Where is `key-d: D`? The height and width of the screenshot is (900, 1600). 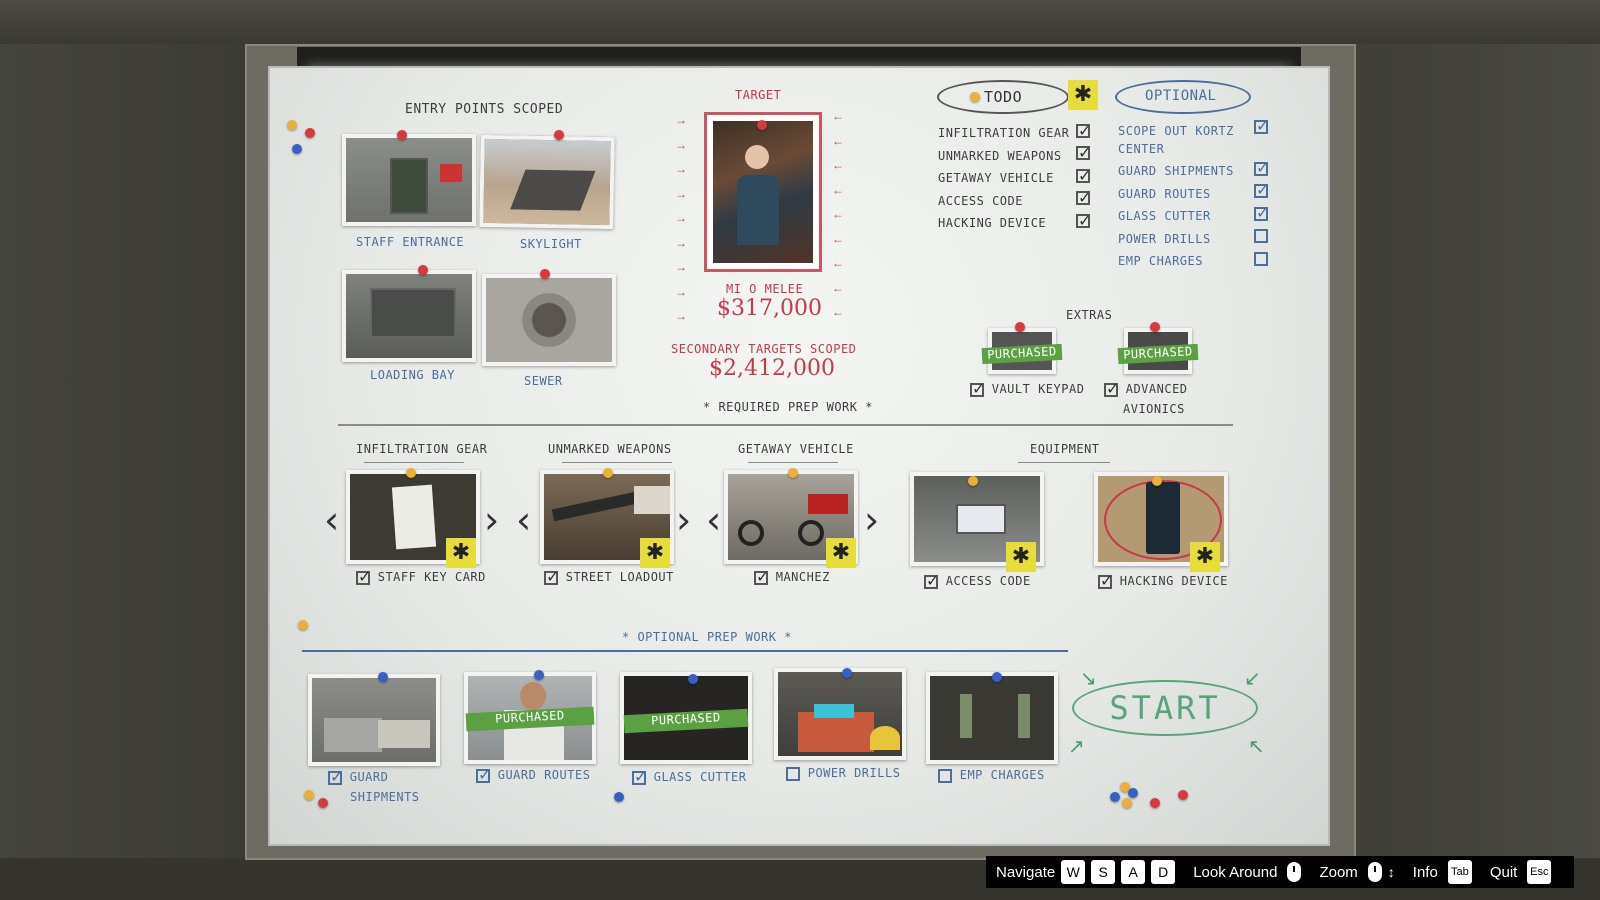
key-d: D is located at coordinates (1163, 872).